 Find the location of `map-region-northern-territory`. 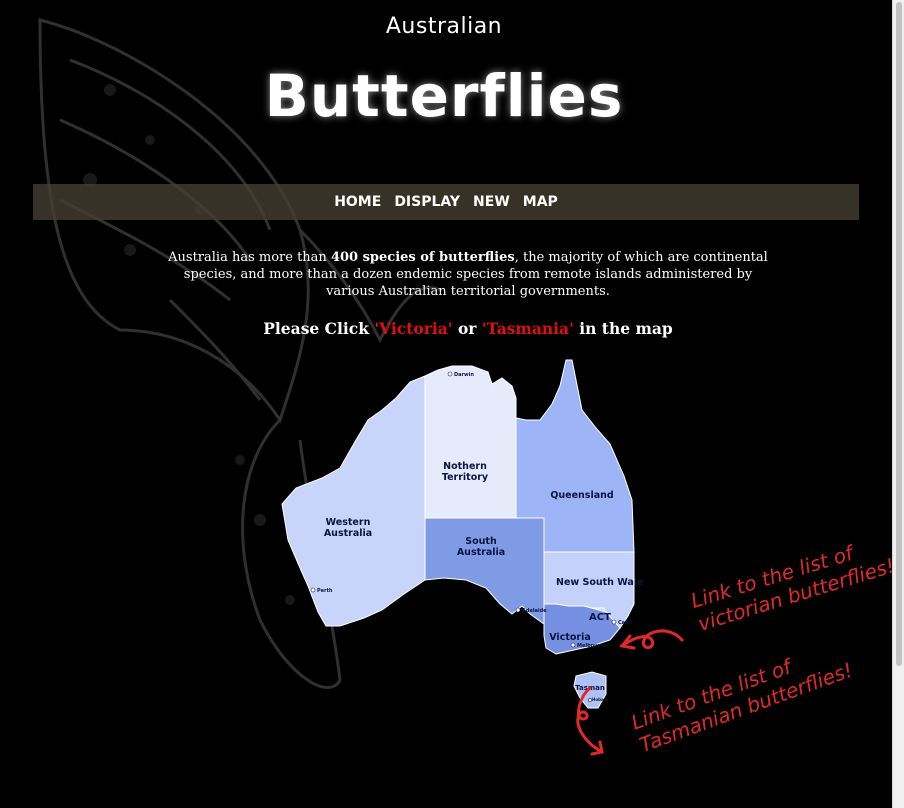

map-region-northern-territory is located at coordinates (470, 442).